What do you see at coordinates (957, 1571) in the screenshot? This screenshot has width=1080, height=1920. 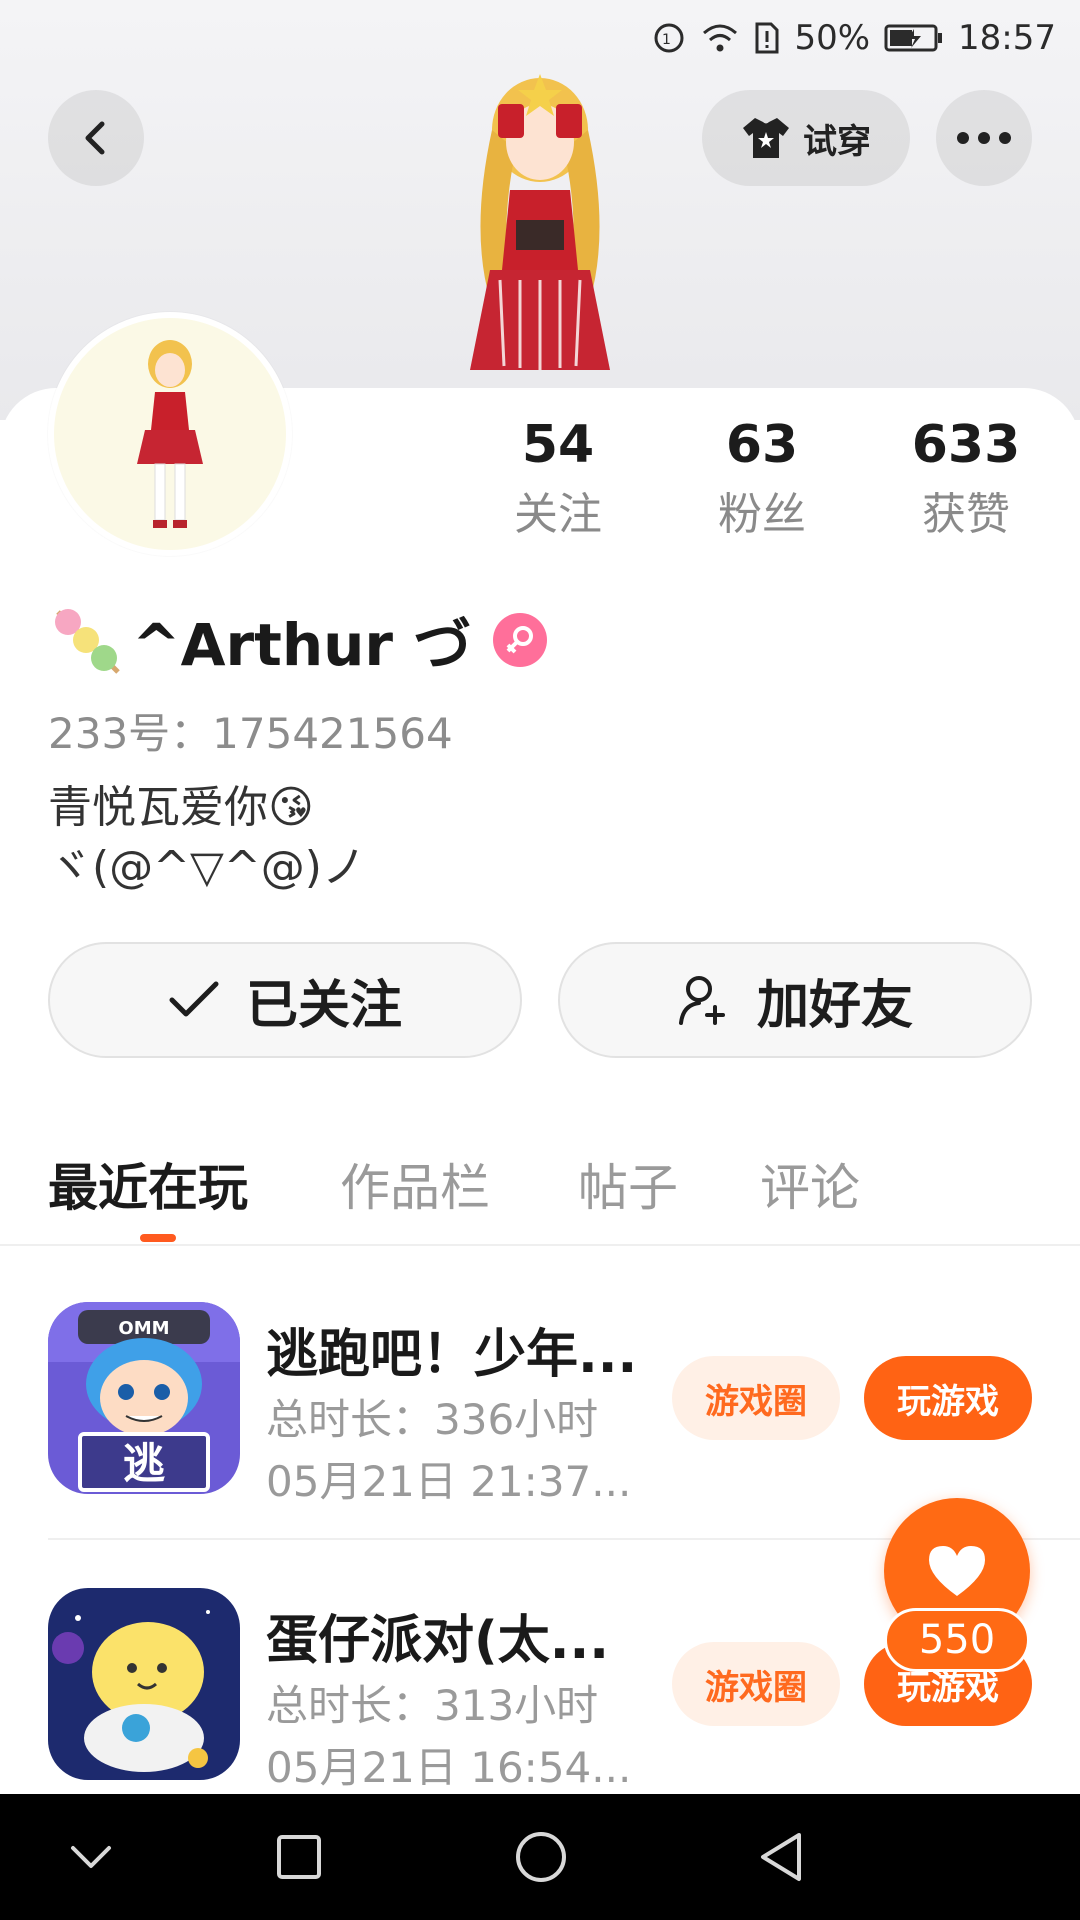 I see `heart-icon` at bounding box center [957, 1571].